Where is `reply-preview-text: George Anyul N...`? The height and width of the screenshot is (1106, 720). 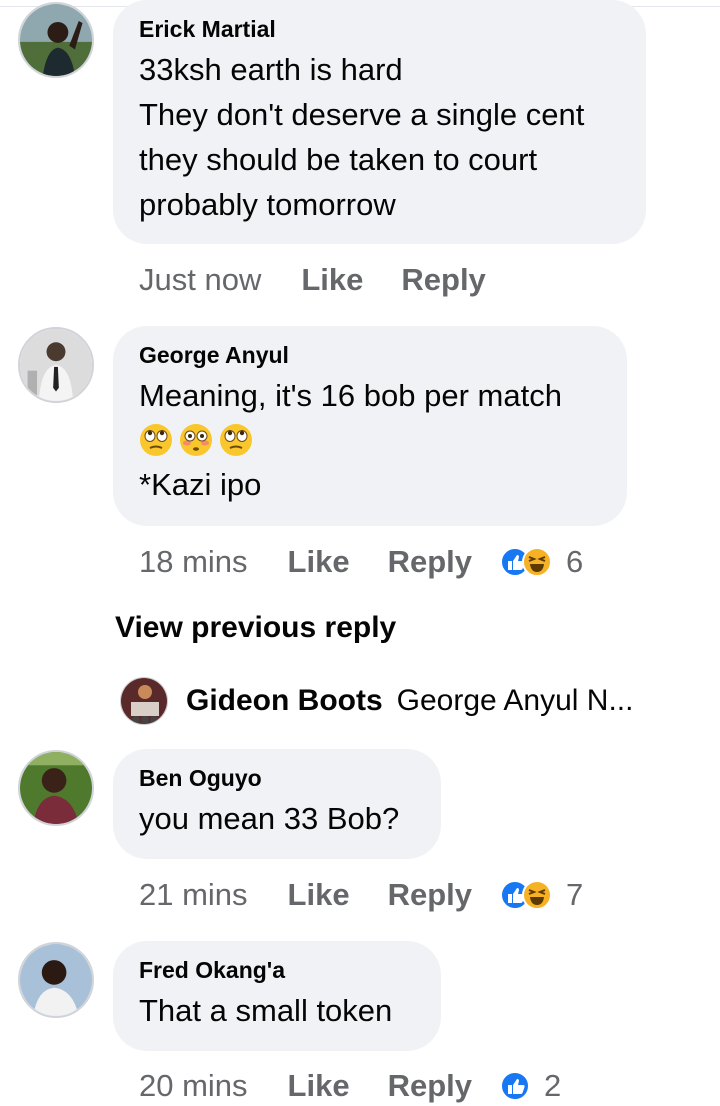 reply-preview-text: George Anyul N... is located at coordinates (515, 700).